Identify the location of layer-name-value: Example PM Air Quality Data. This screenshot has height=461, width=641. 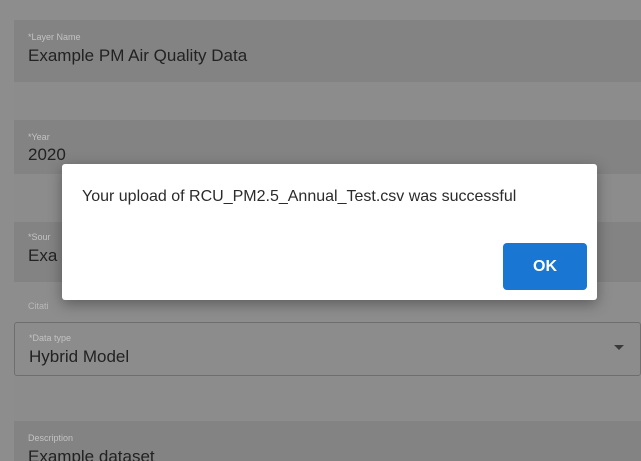
(138, 55).